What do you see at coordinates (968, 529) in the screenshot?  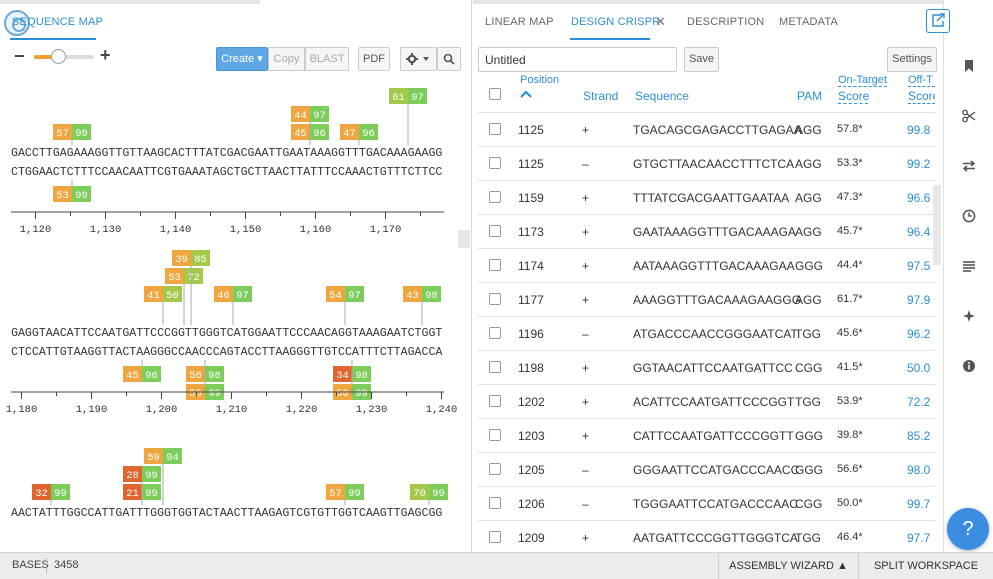 I see `help-button: ?` at bounding box center [968, 529].